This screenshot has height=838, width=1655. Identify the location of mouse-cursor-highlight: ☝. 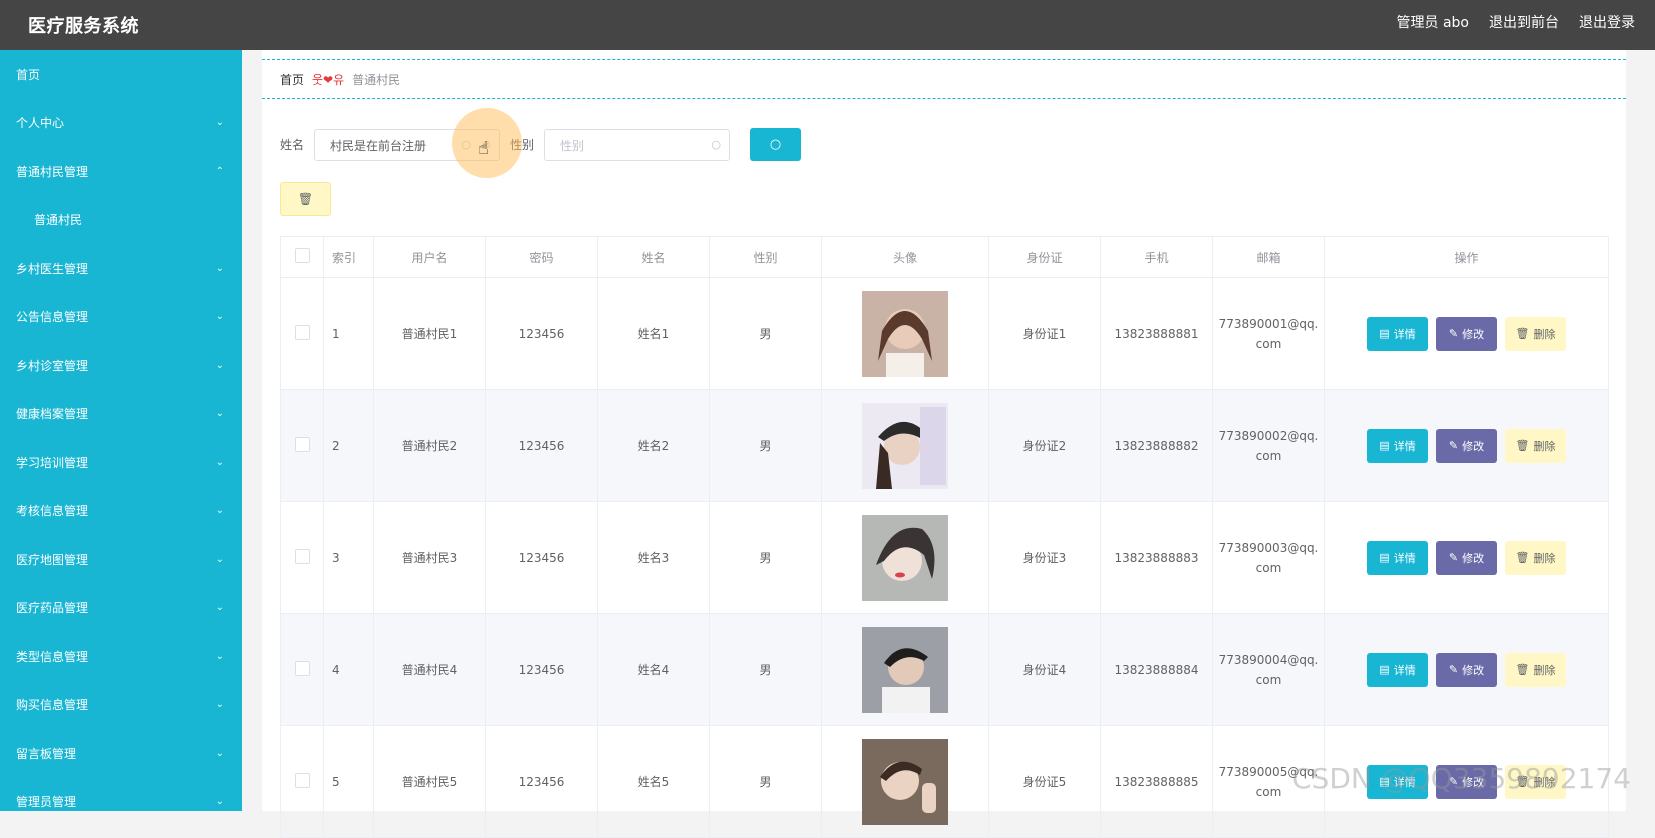
(487, 143).